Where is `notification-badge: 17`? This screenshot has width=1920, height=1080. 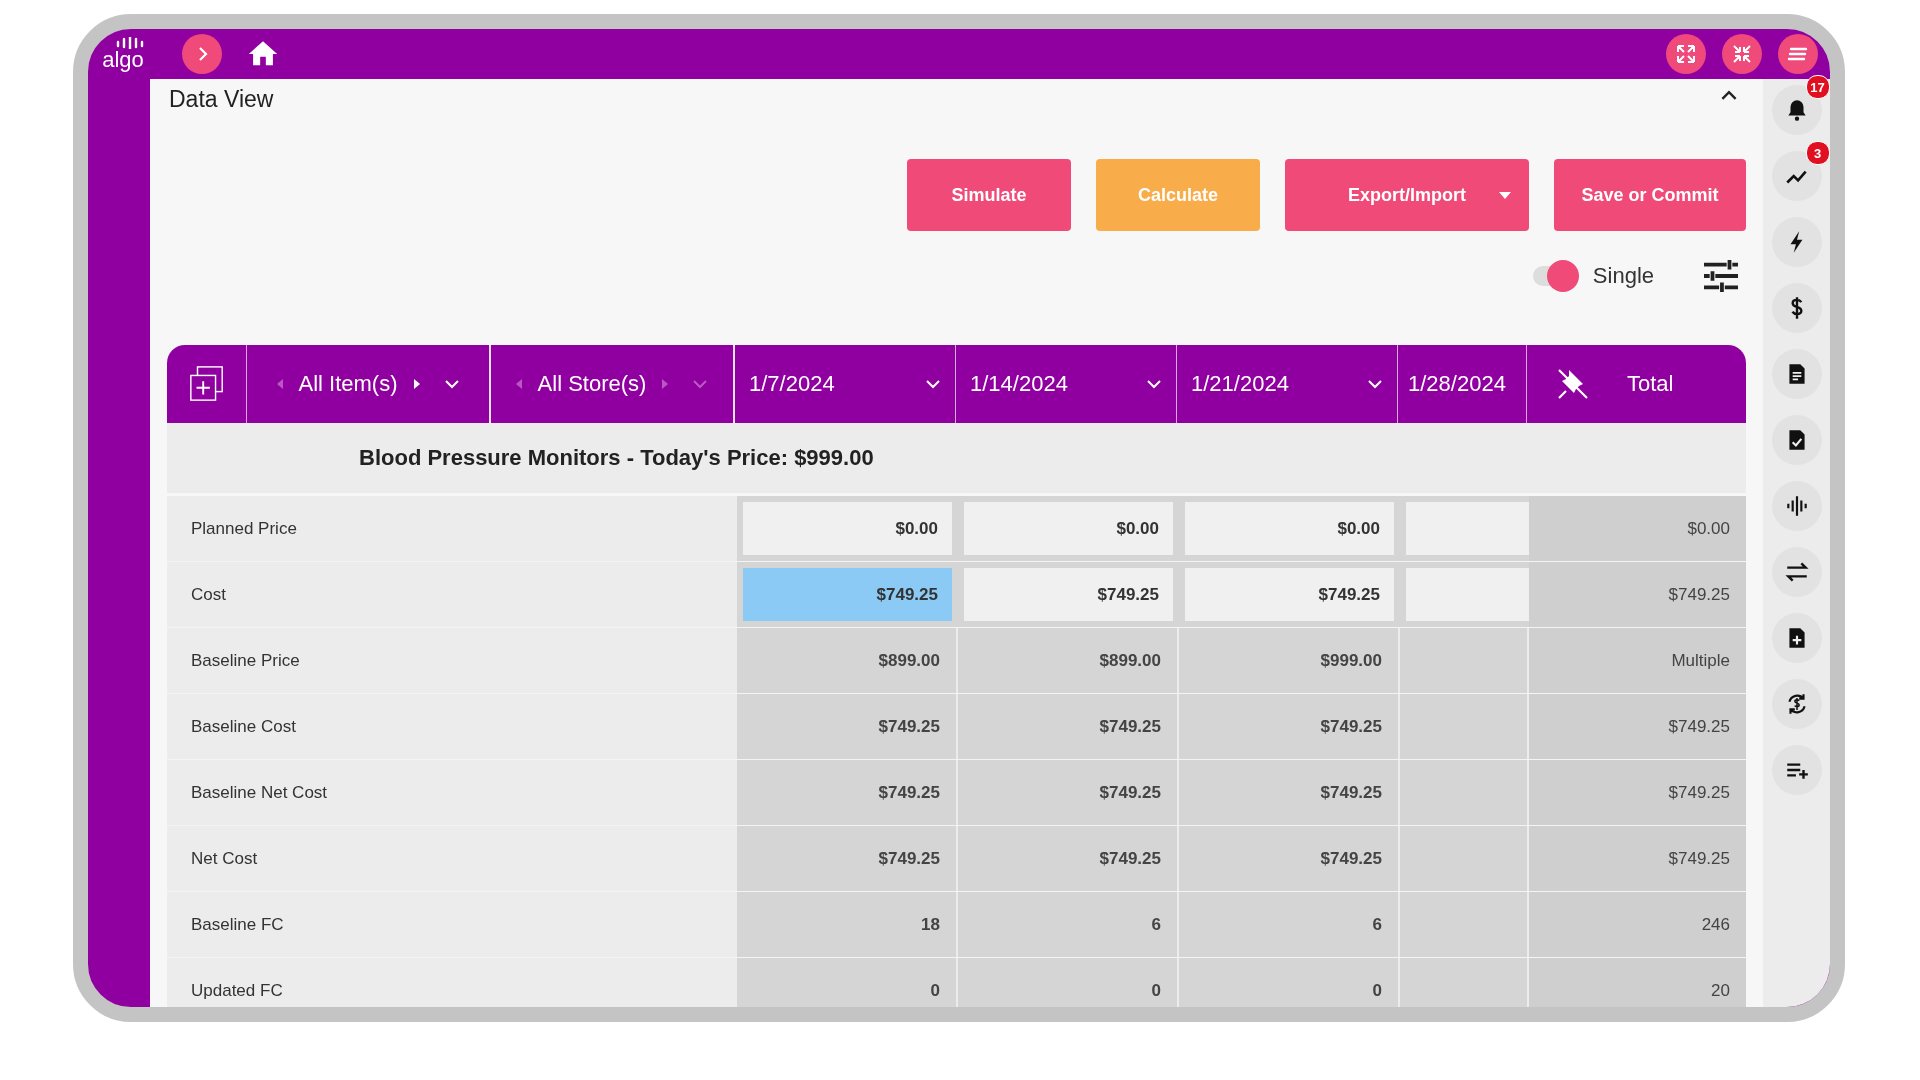
notification-badge: 17 is located at coordinates (1817, 87).